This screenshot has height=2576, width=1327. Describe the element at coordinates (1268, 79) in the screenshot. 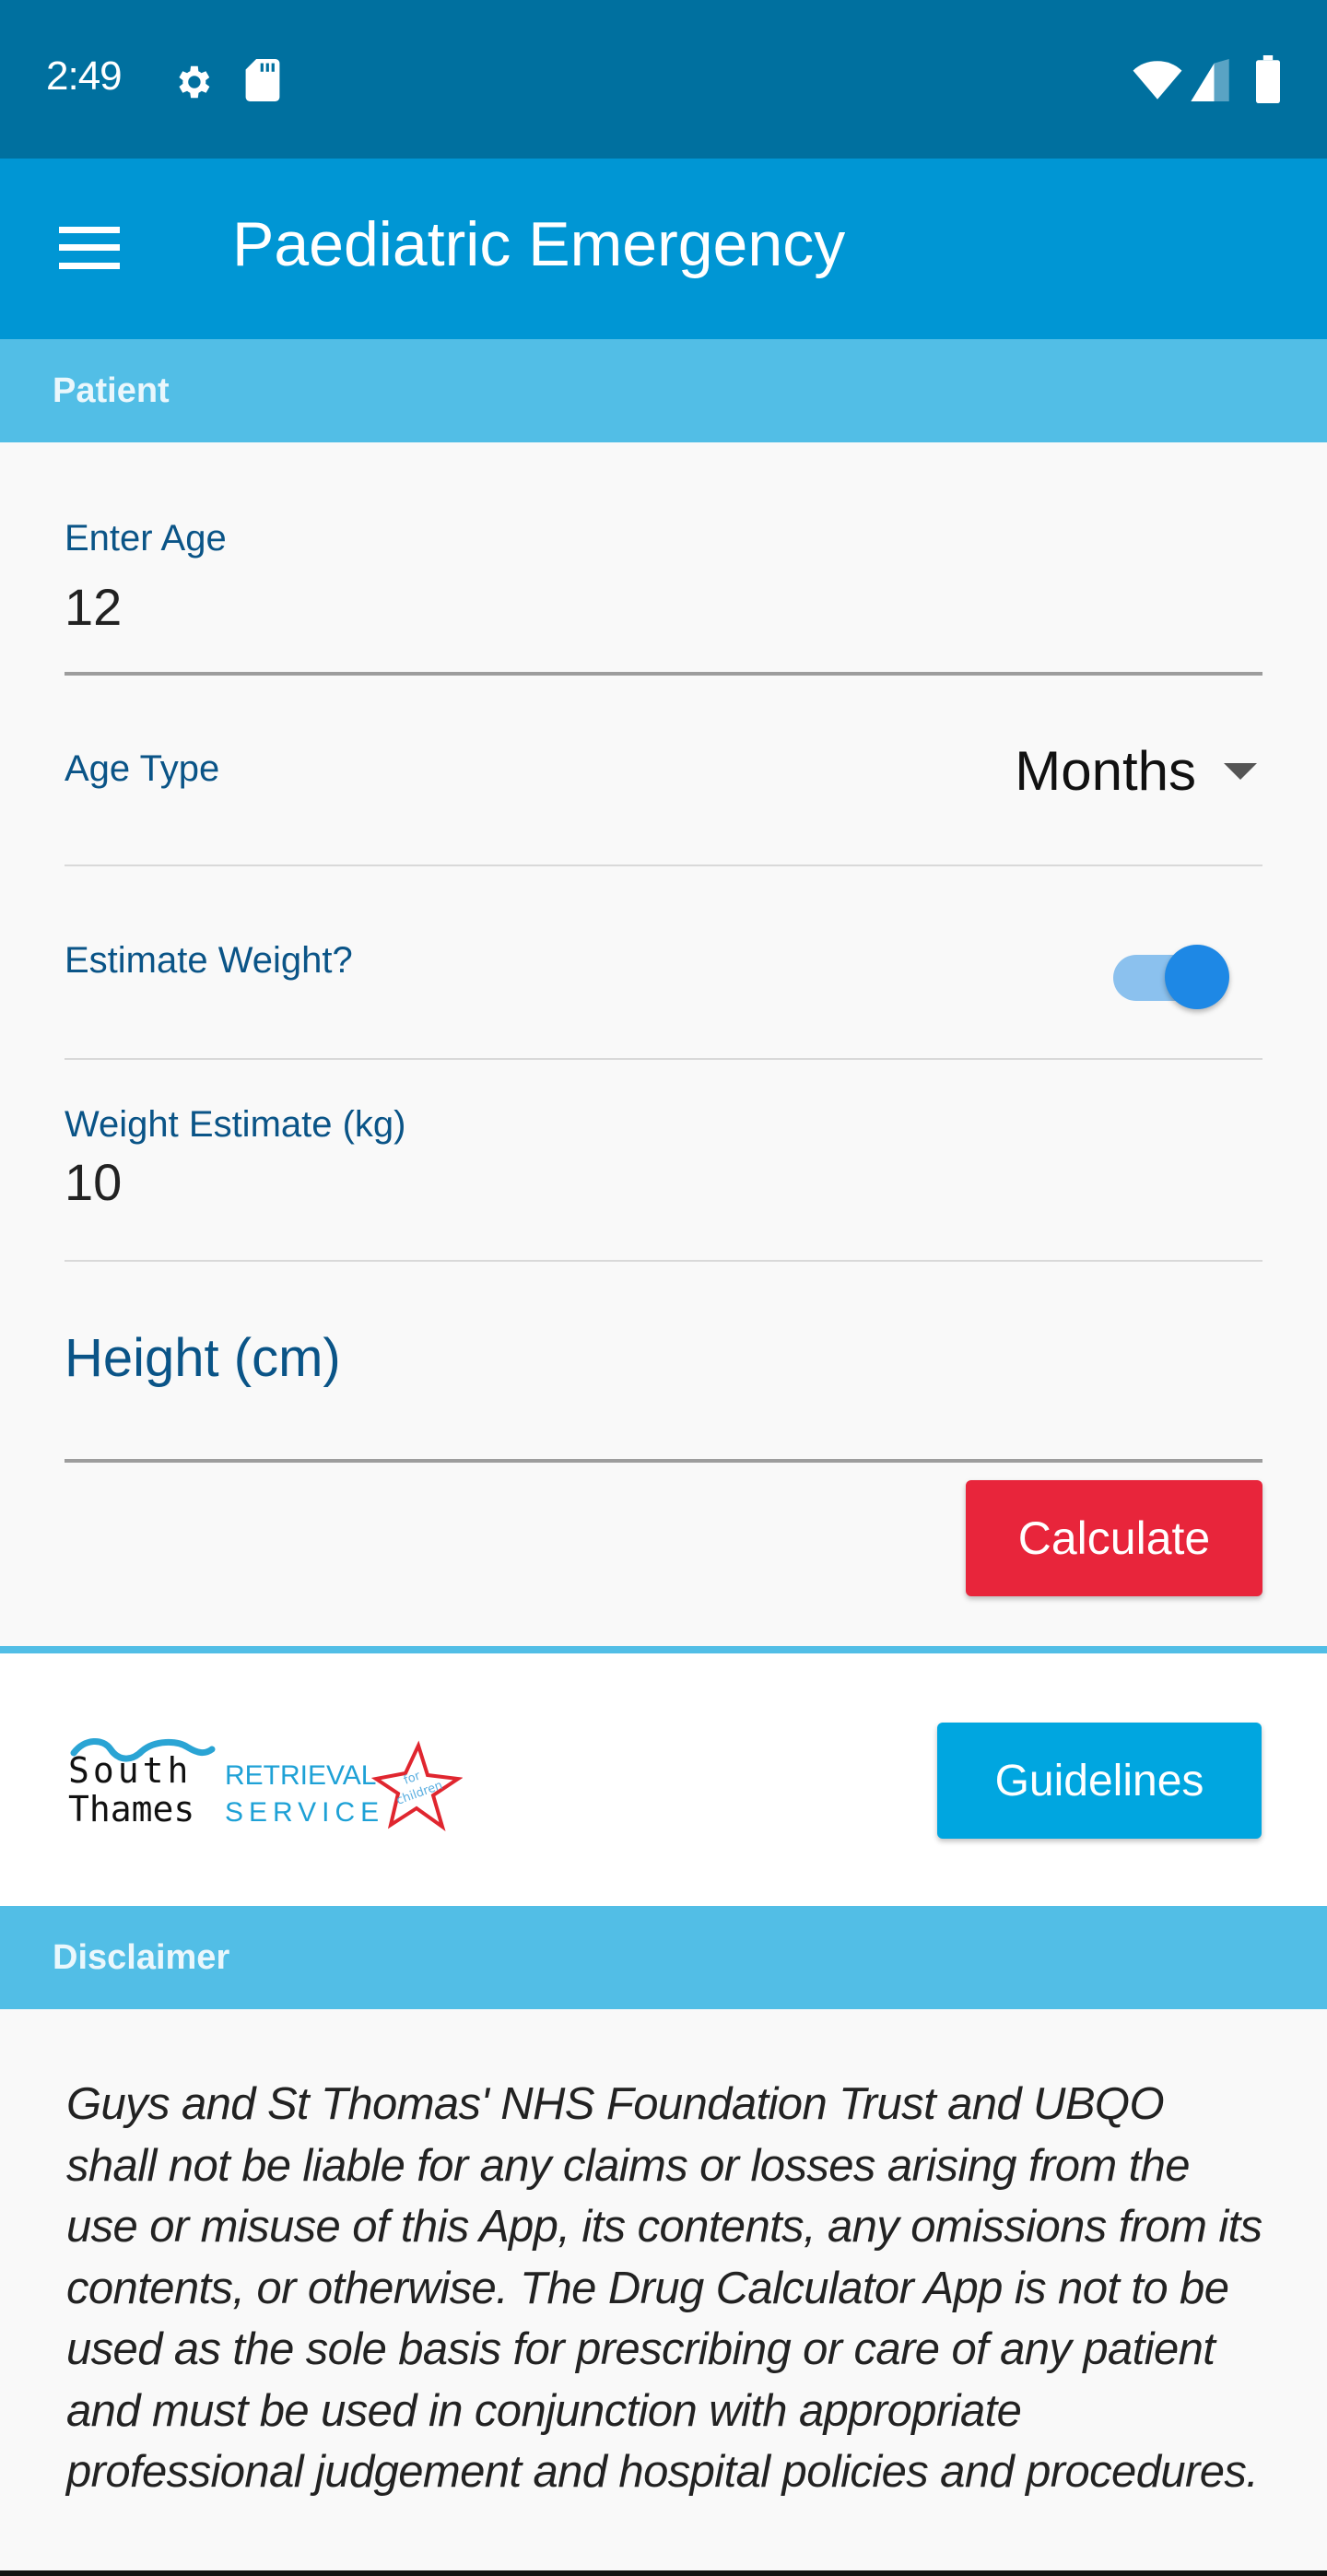

I see `battery-icon` at that location.